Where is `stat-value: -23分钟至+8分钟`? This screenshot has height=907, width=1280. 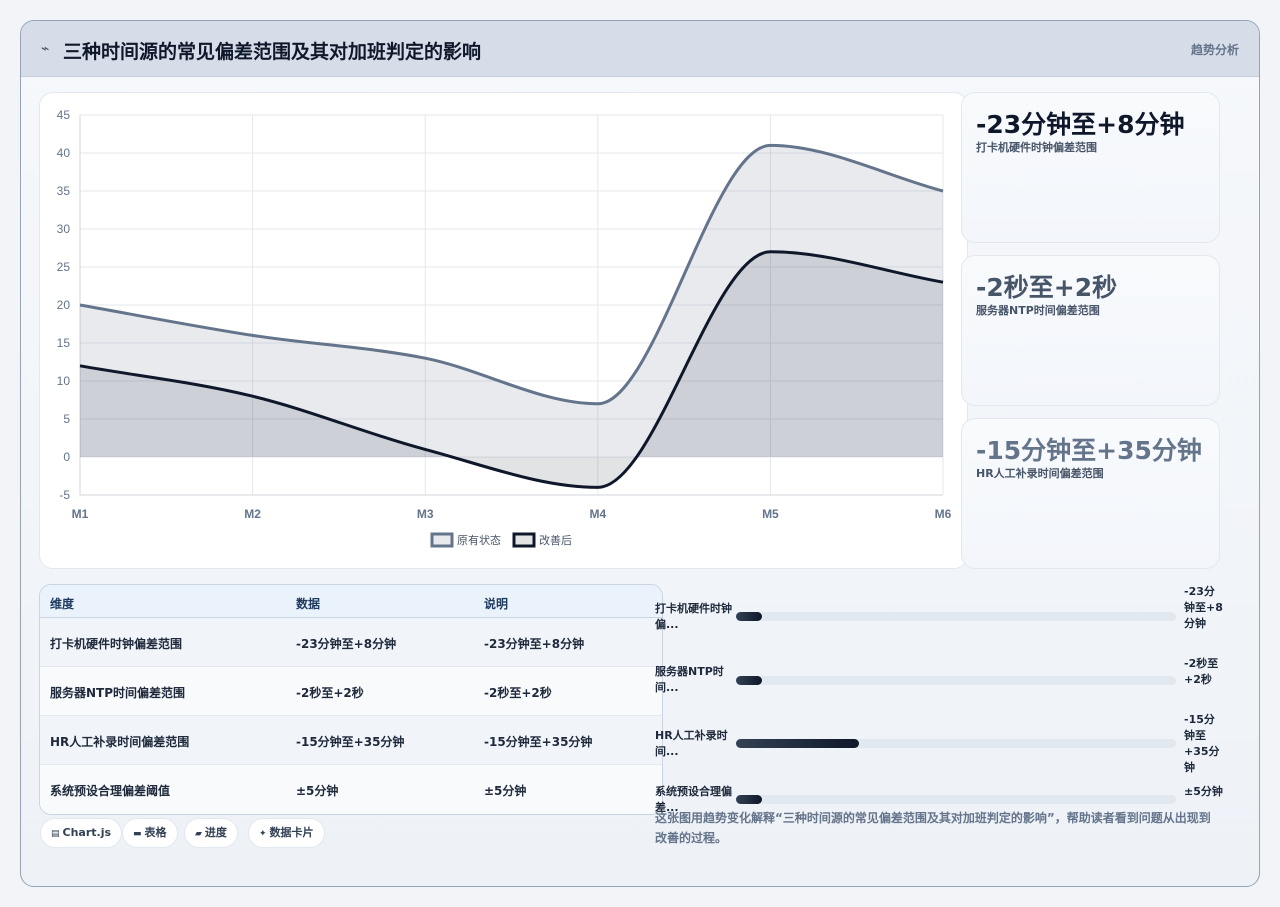 stat-value: -23分钟至+8分钟 is located at coordinates (1080, 124).